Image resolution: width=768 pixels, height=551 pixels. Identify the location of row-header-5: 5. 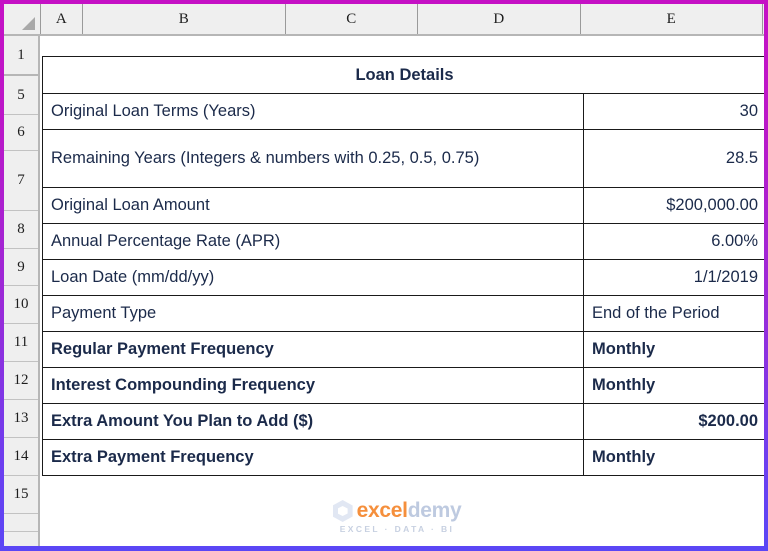
(21, 95).